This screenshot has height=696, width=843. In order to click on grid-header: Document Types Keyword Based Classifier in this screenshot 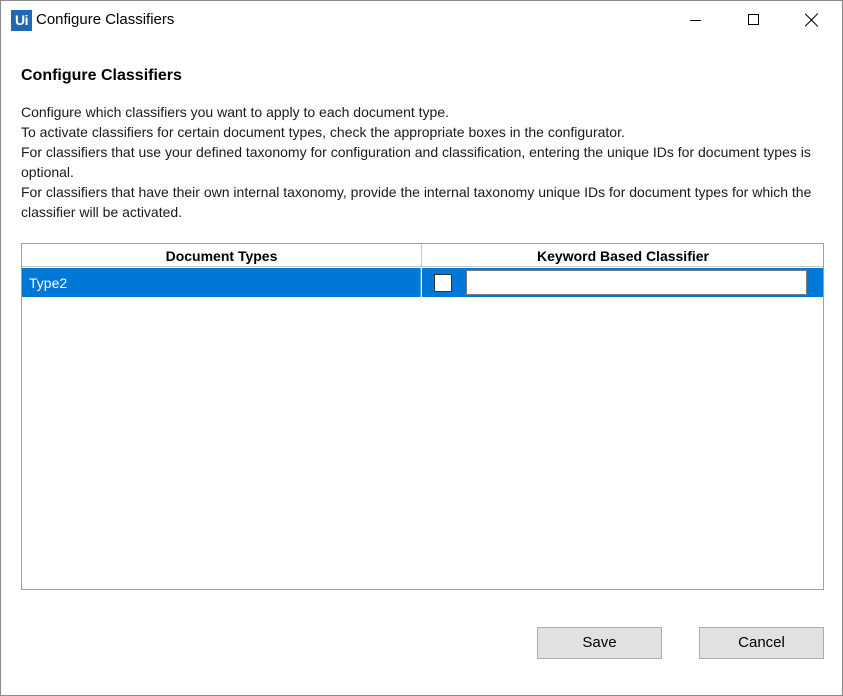, I will do `click(422, 255)`.